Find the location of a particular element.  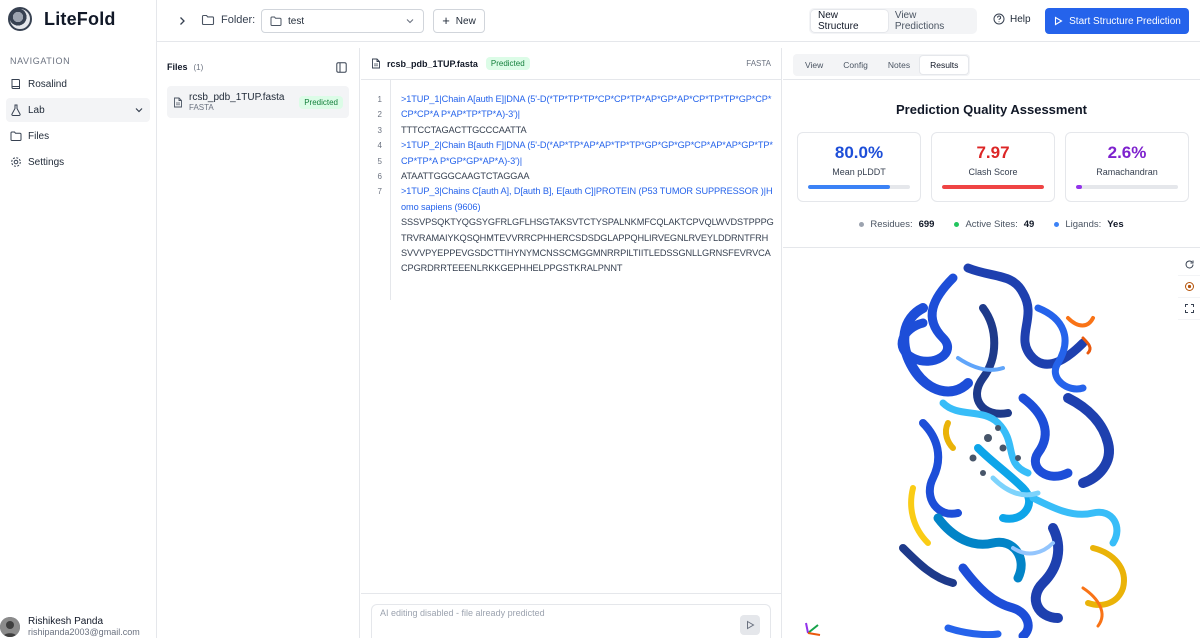

stat-residues: Residues: 699 is located at coordinates (896, 224).